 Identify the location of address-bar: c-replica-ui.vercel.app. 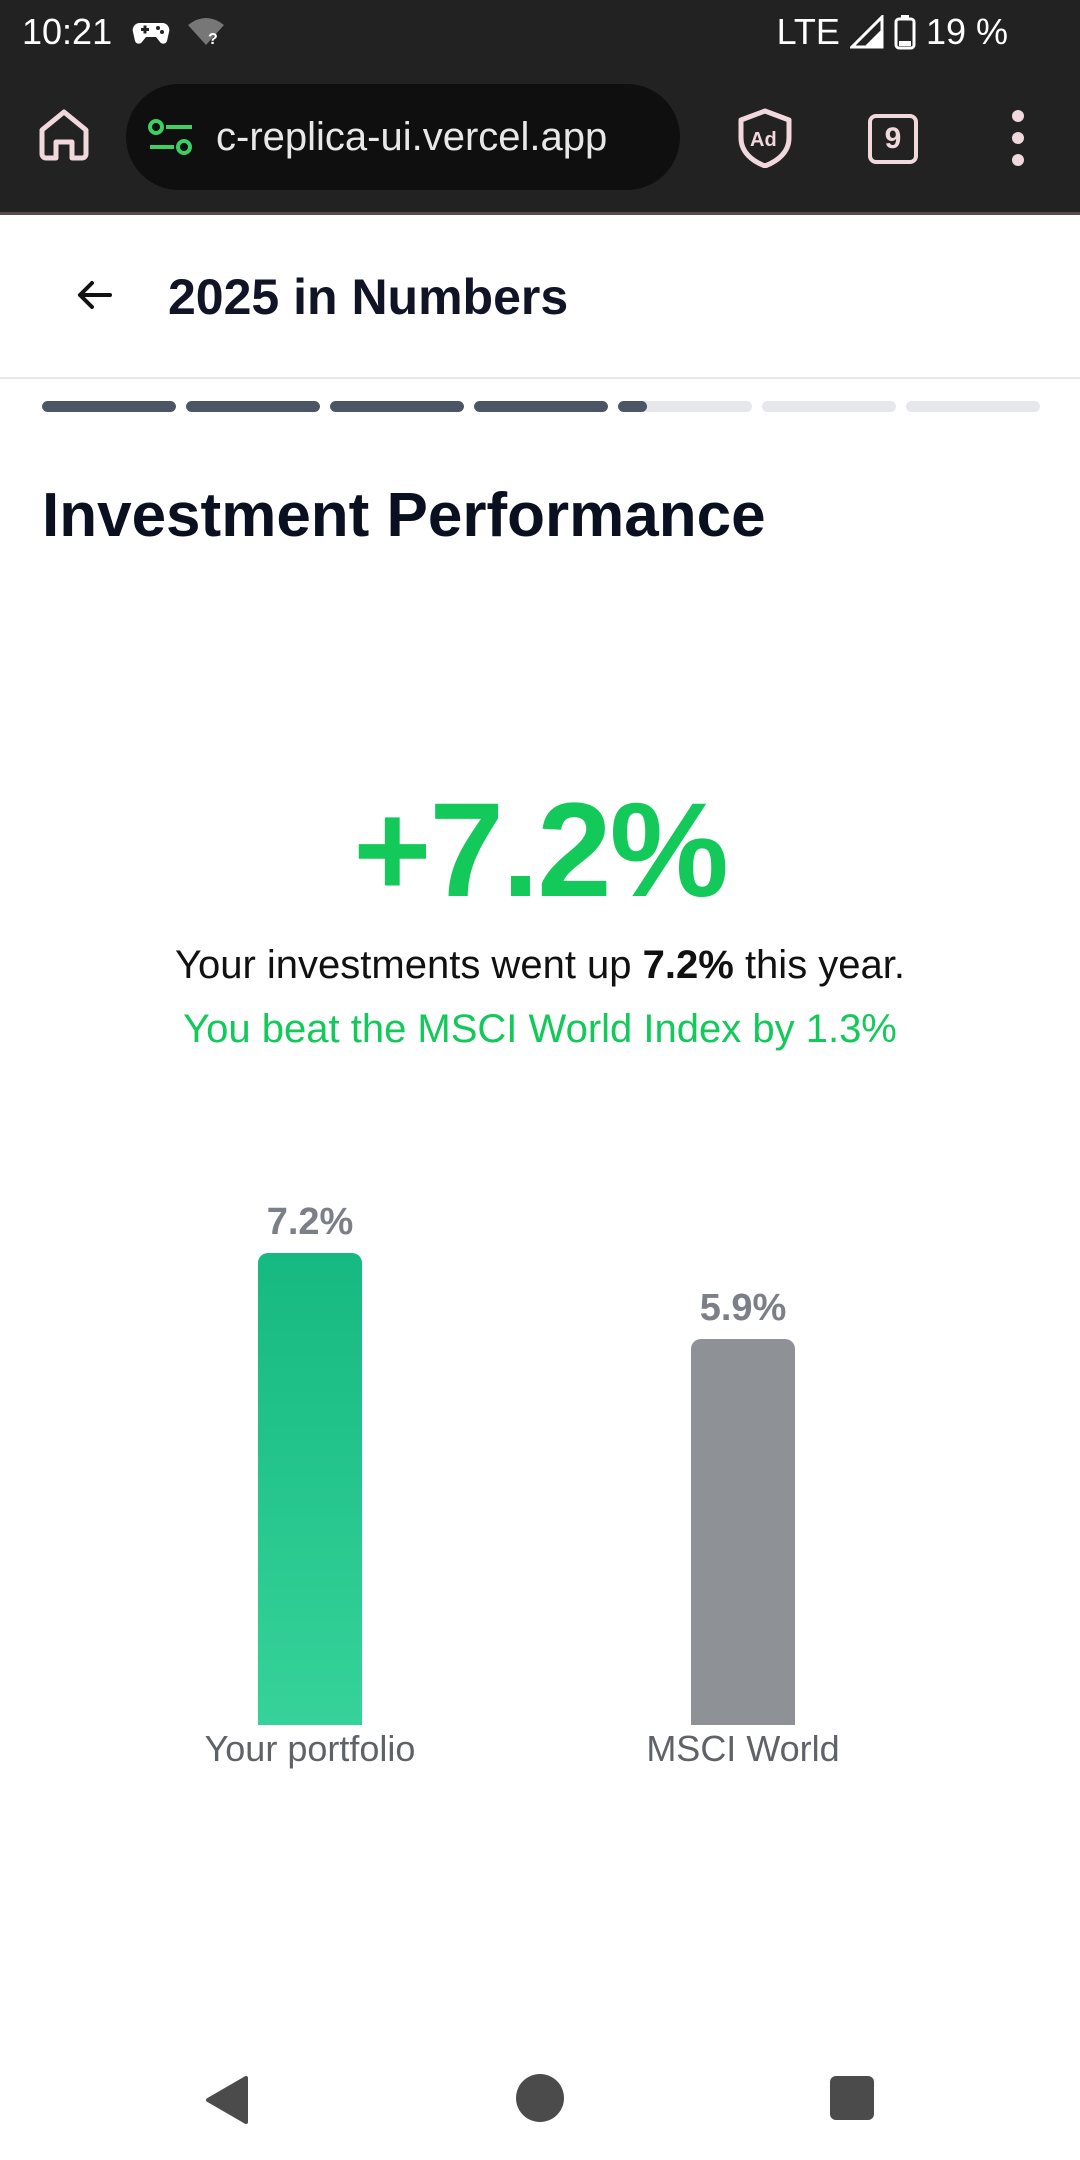
(403, 137).